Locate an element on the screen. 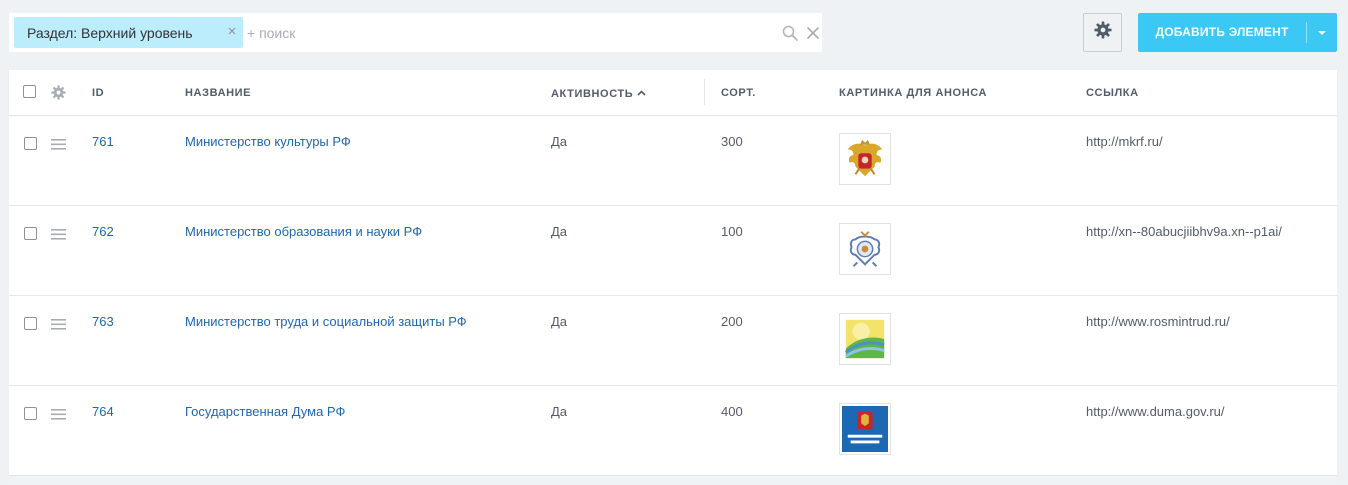 The width and height of the screenshot is (1348, 485). grid-footer-strip is located at coordinates (673, 480).